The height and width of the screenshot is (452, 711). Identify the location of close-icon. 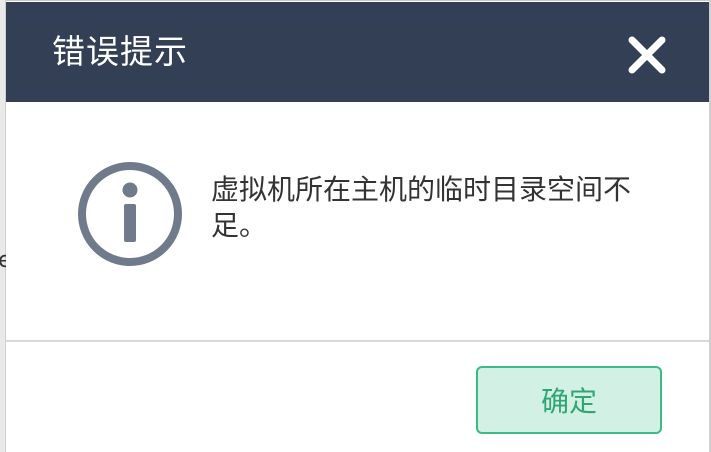
(647, 55).